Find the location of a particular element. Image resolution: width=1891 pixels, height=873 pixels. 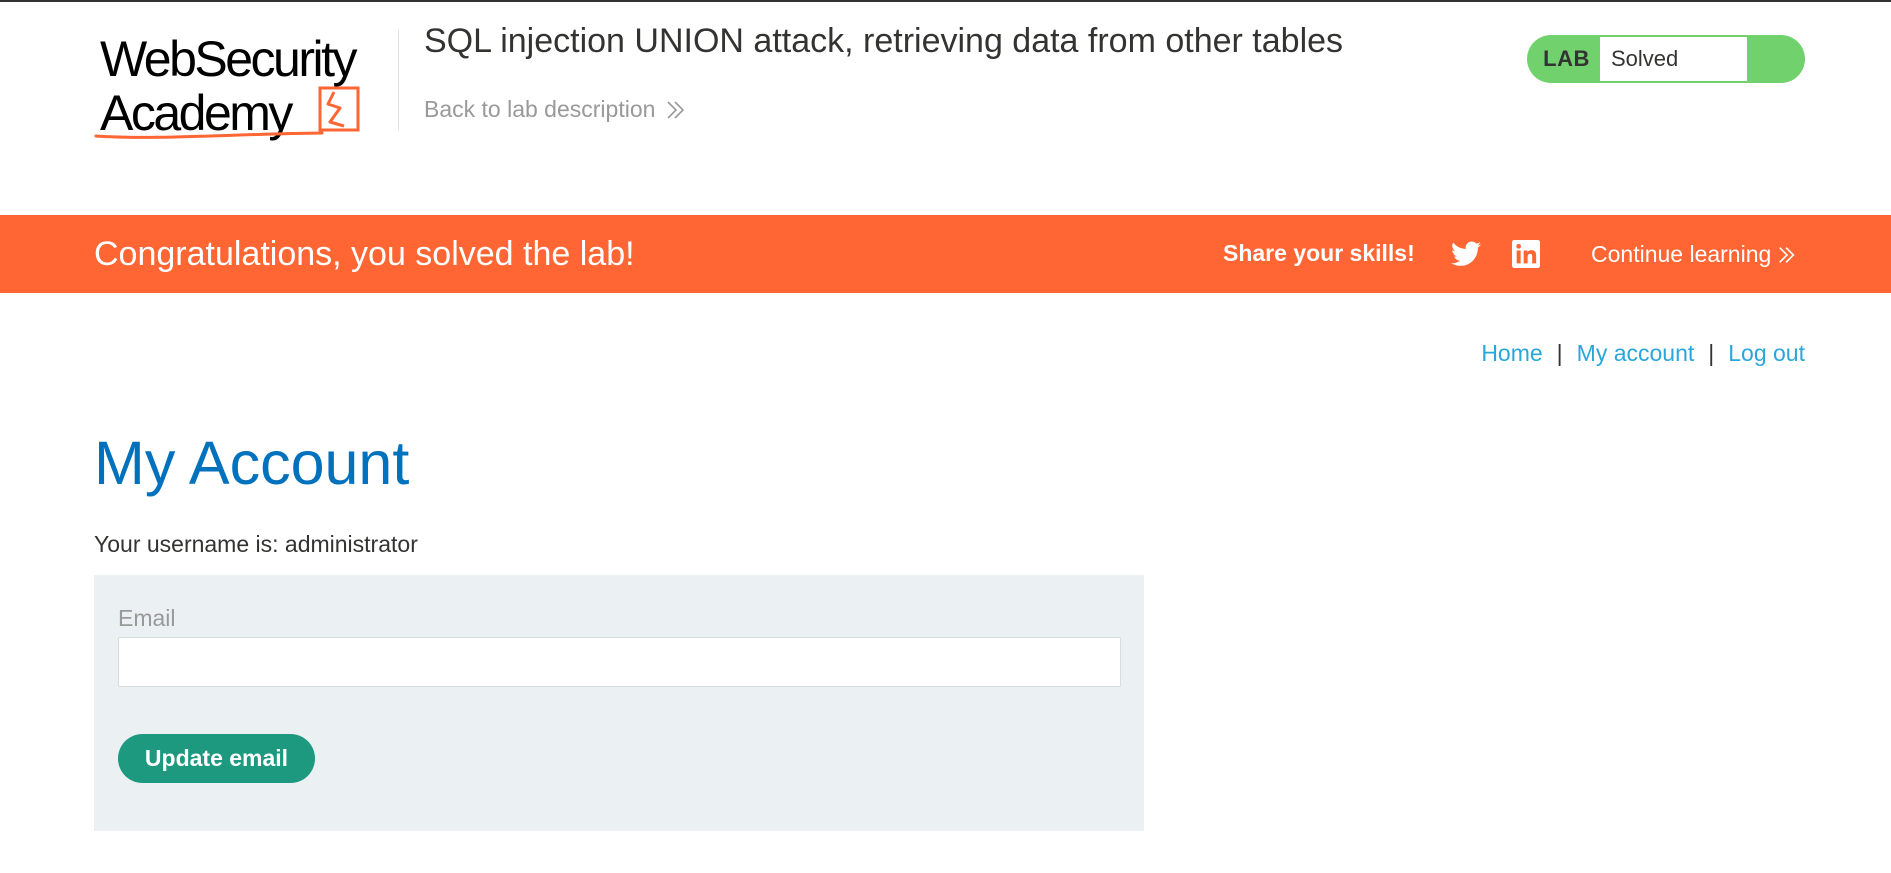

account-nav: Home | My account | Log out is located at coordinates (1643, 353).